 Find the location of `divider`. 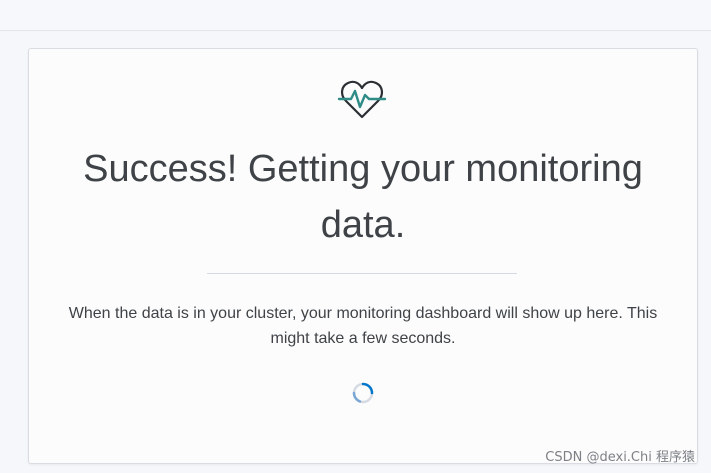

divider is located at coordinates (362, 273).